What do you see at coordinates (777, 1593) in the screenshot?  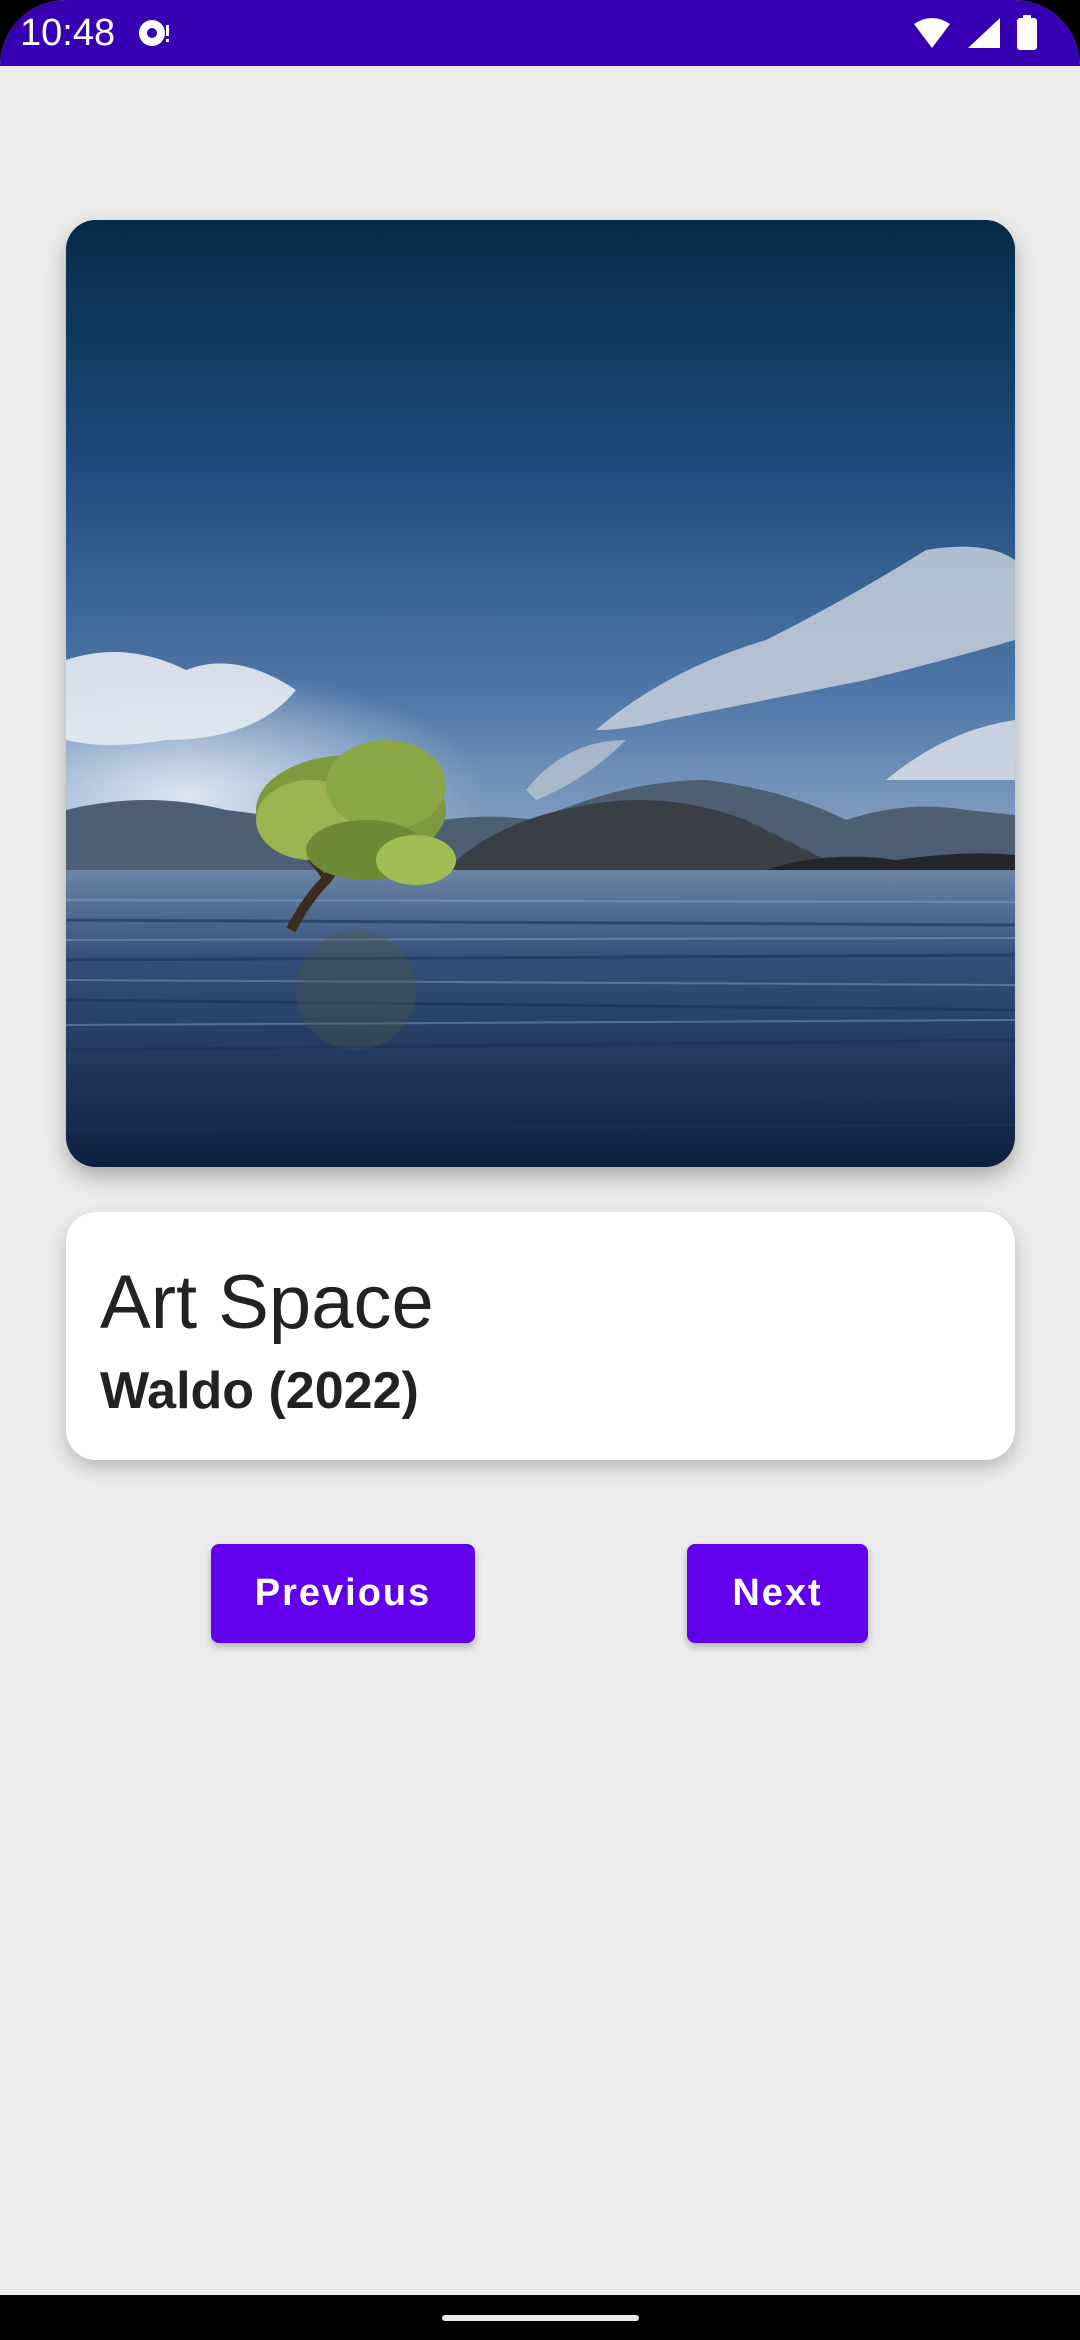 I see `next-button: Next` at bounding box center [777, 1593].